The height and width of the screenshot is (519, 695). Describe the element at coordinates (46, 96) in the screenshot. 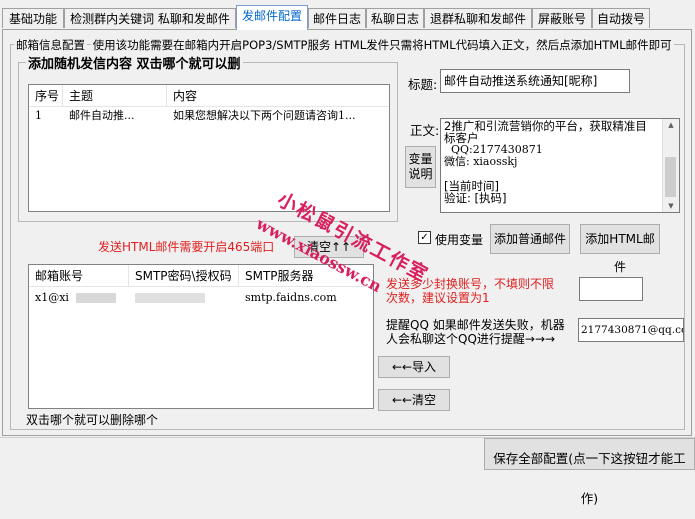

I see `col-index: 序号` at that location.